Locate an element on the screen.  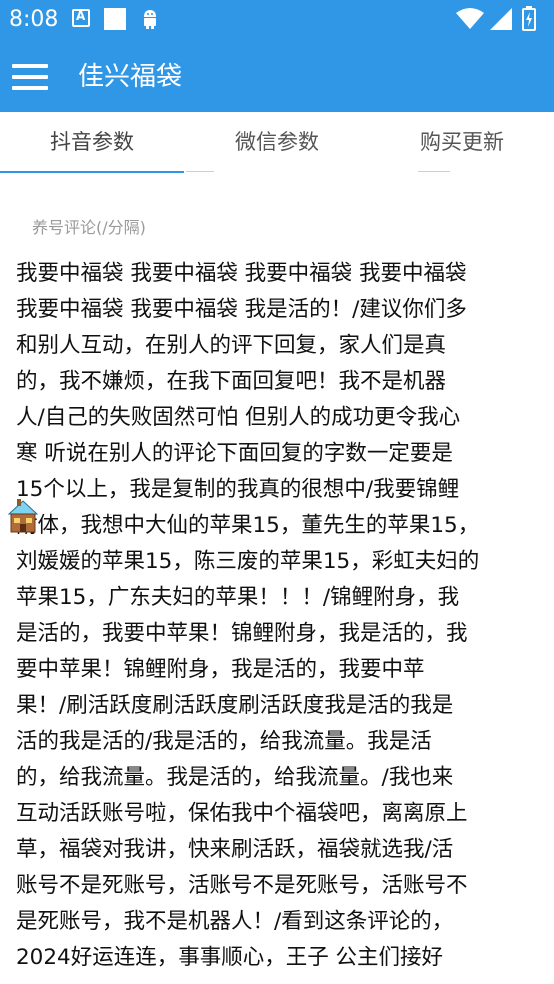
comment-line: 人/自己的失败固然可怕 但别人的成功更令我心 is located at coordinates (238, 417).